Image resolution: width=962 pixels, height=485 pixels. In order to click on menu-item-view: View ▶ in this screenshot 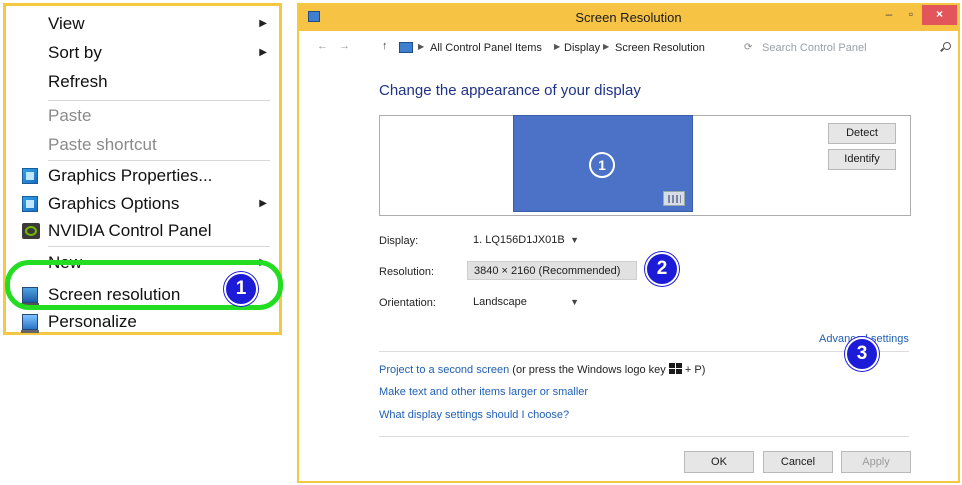, I will do `click(142, 23)`.